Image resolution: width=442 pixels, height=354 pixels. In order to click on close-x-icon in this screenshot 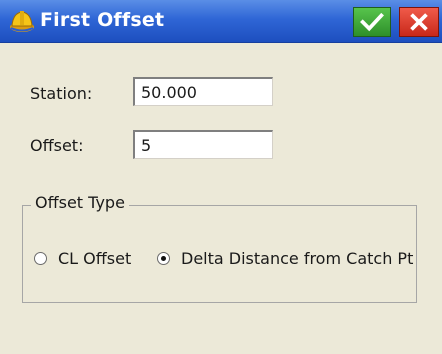, I will do `click(419, 22)`.